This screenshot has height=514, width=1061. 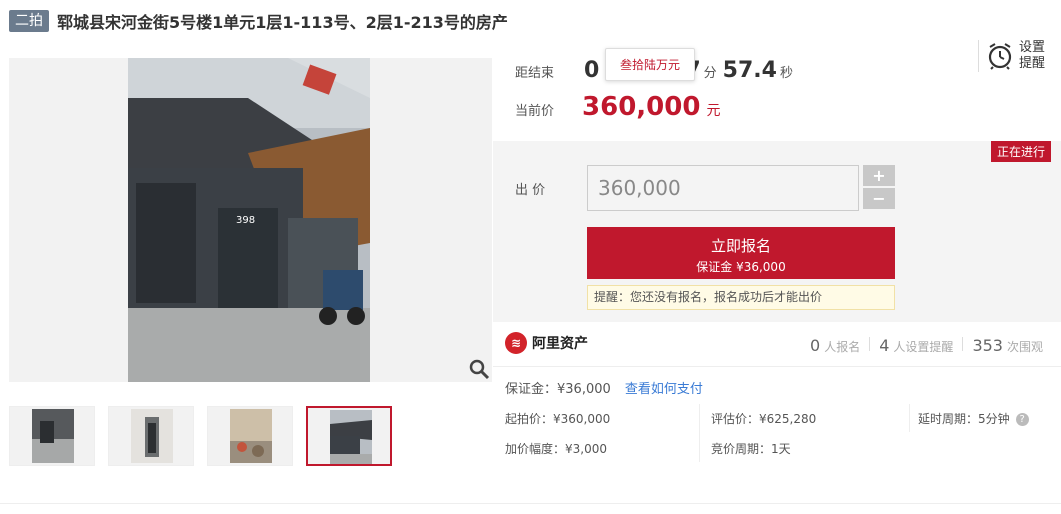 What do you see at coordinates (723, 188) in the screenshot?
I see `bid-amount-input: 360,000` at bounding box center [723, 188].